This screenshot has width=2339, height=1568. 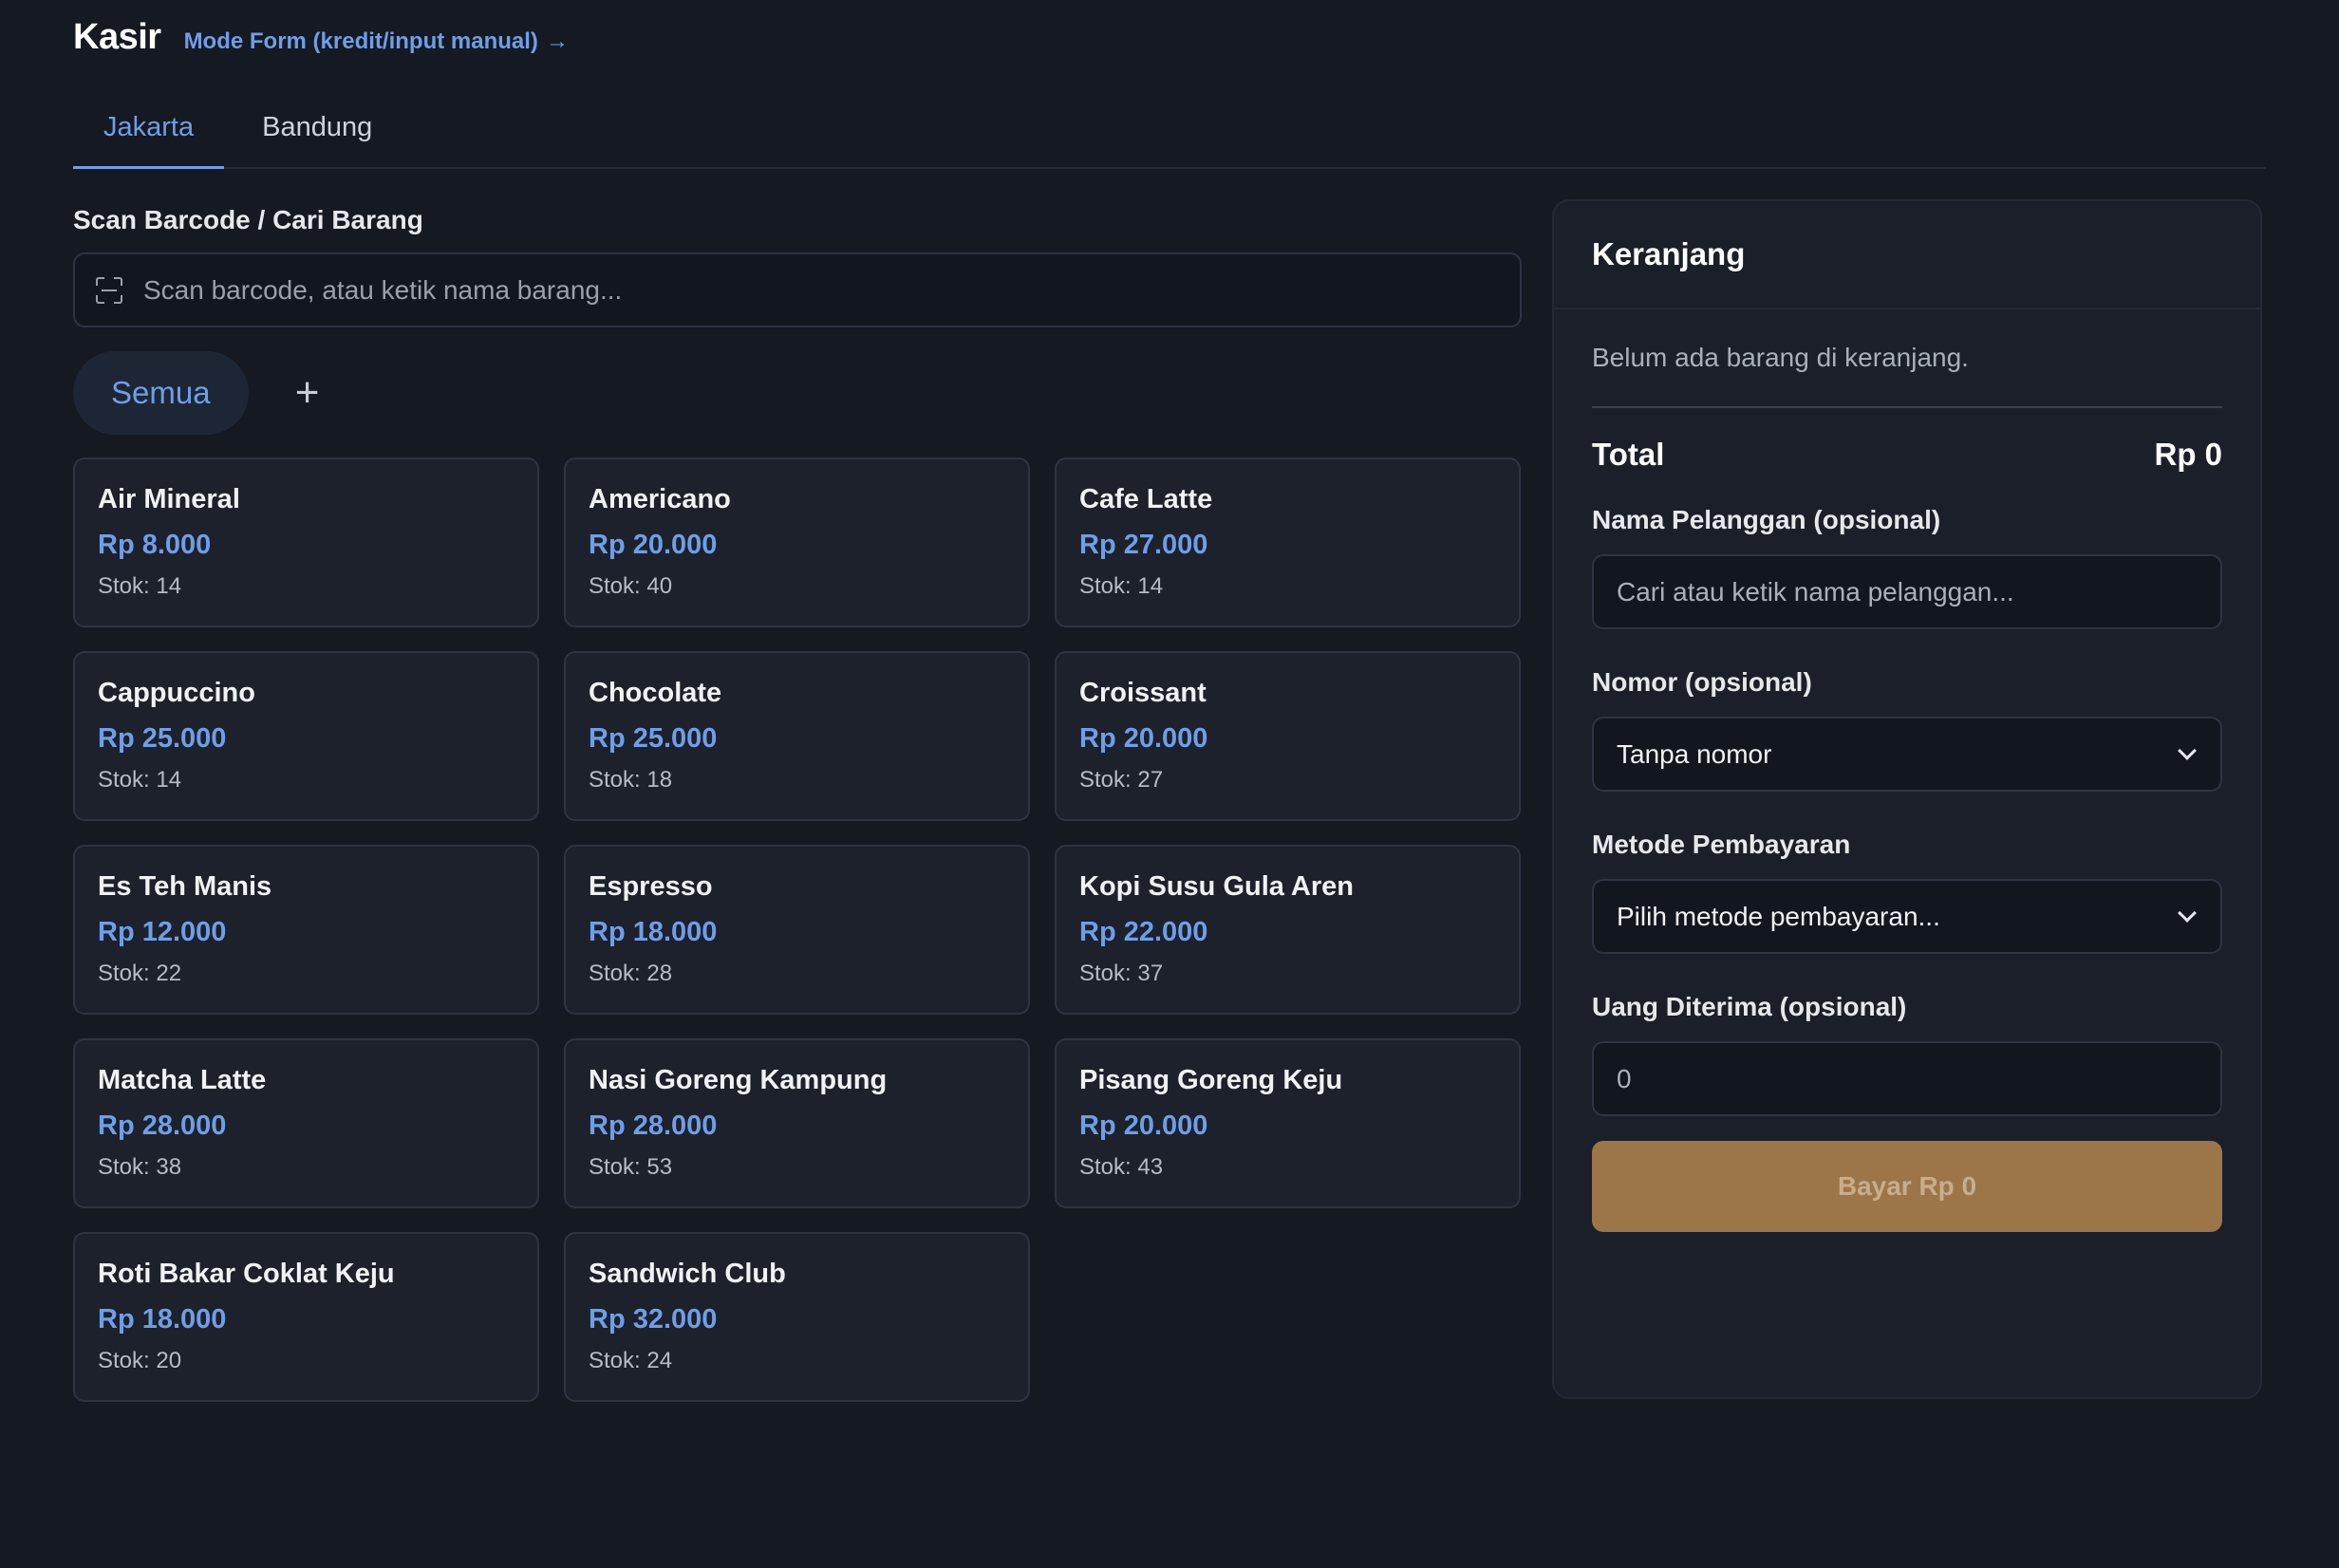 I want to click on arrow-right-icon: →, so click(x=557, y=41).